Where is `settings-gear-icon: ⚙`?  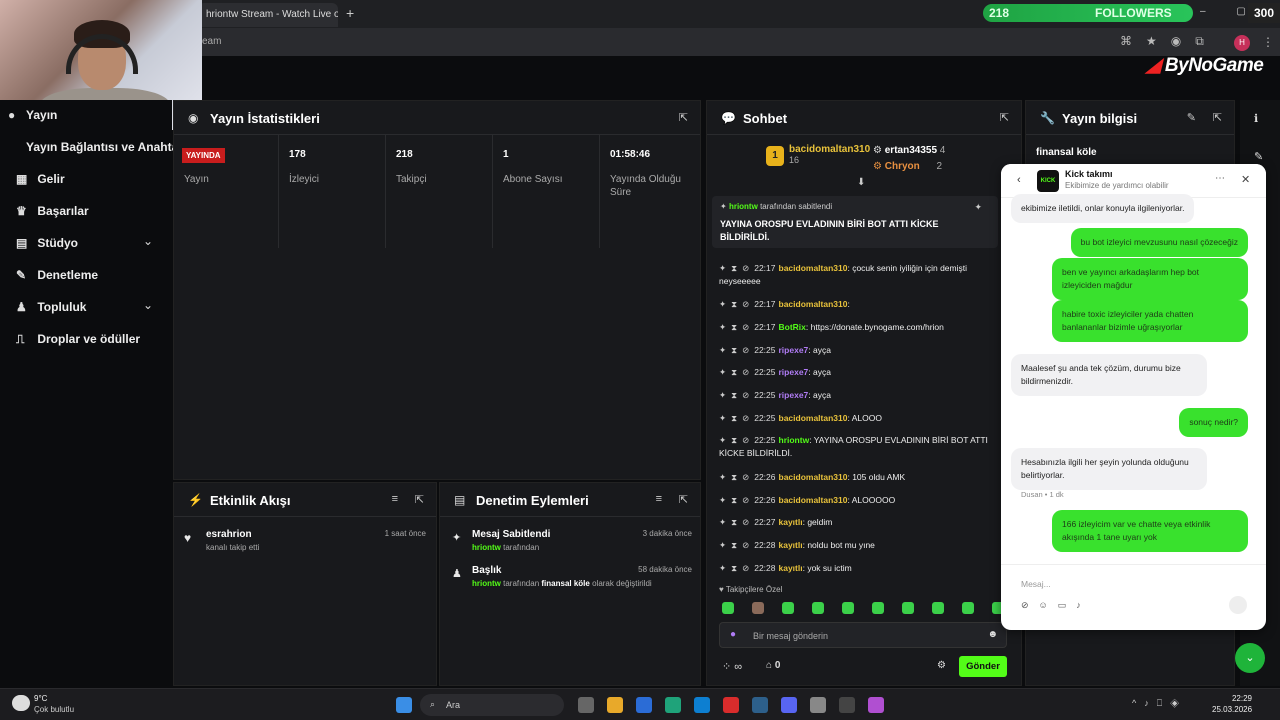
settings-gear-icon: ⚙ is located at coordinates (941, 665).